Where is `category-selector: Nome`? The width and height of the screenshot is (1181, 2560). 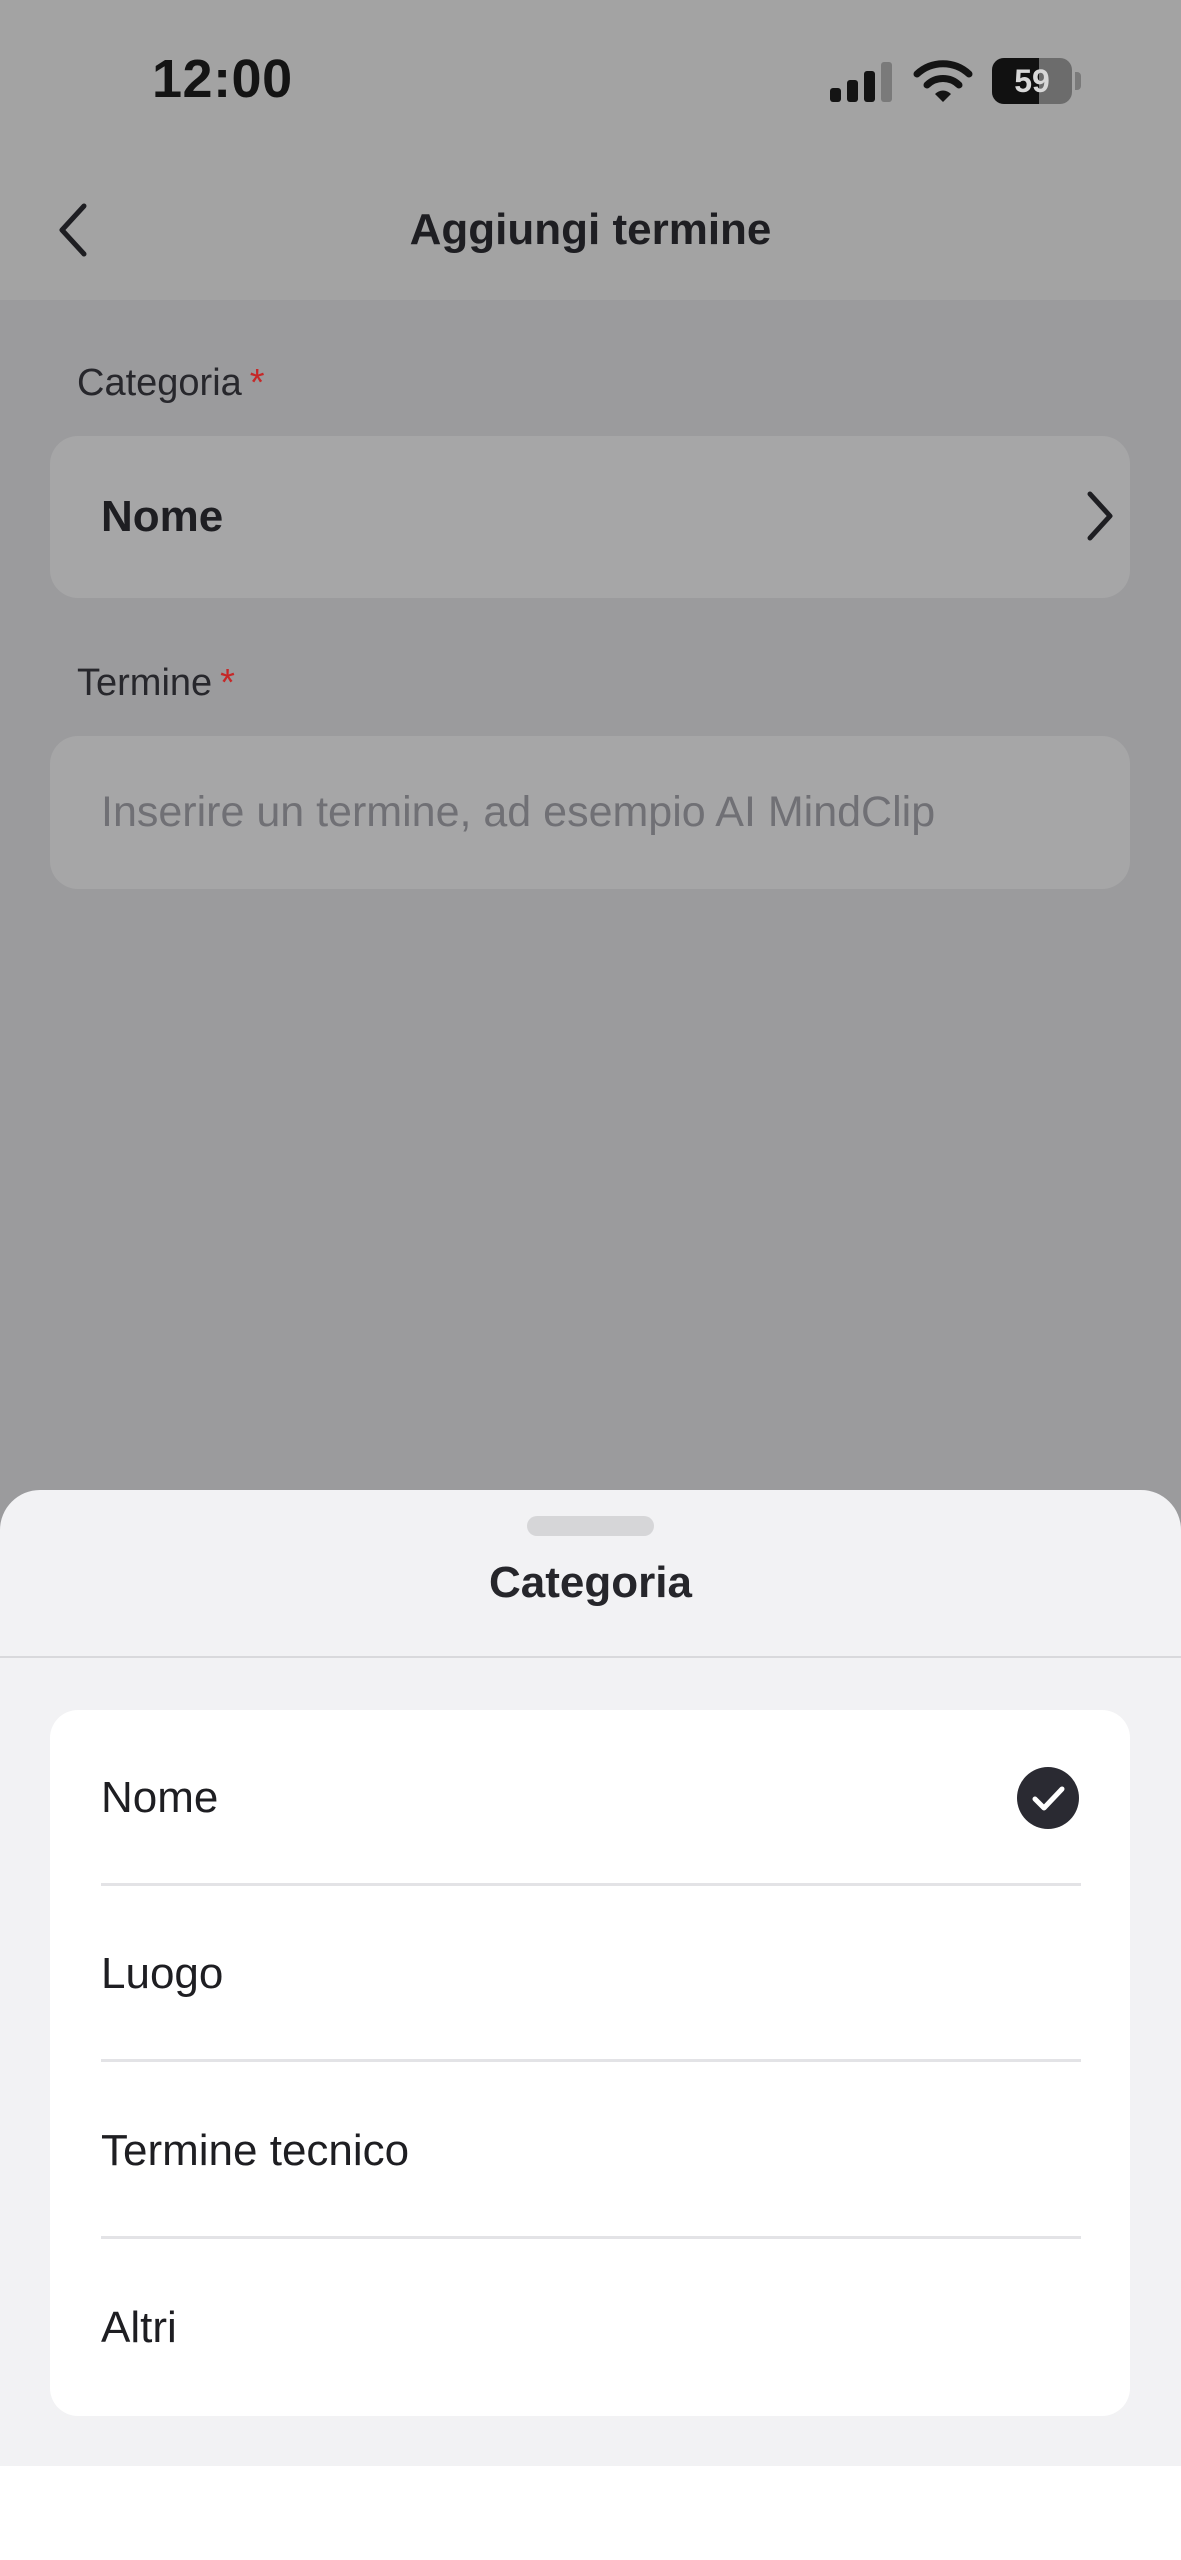 category-selector: Nome is located at coordinates (590, 517).